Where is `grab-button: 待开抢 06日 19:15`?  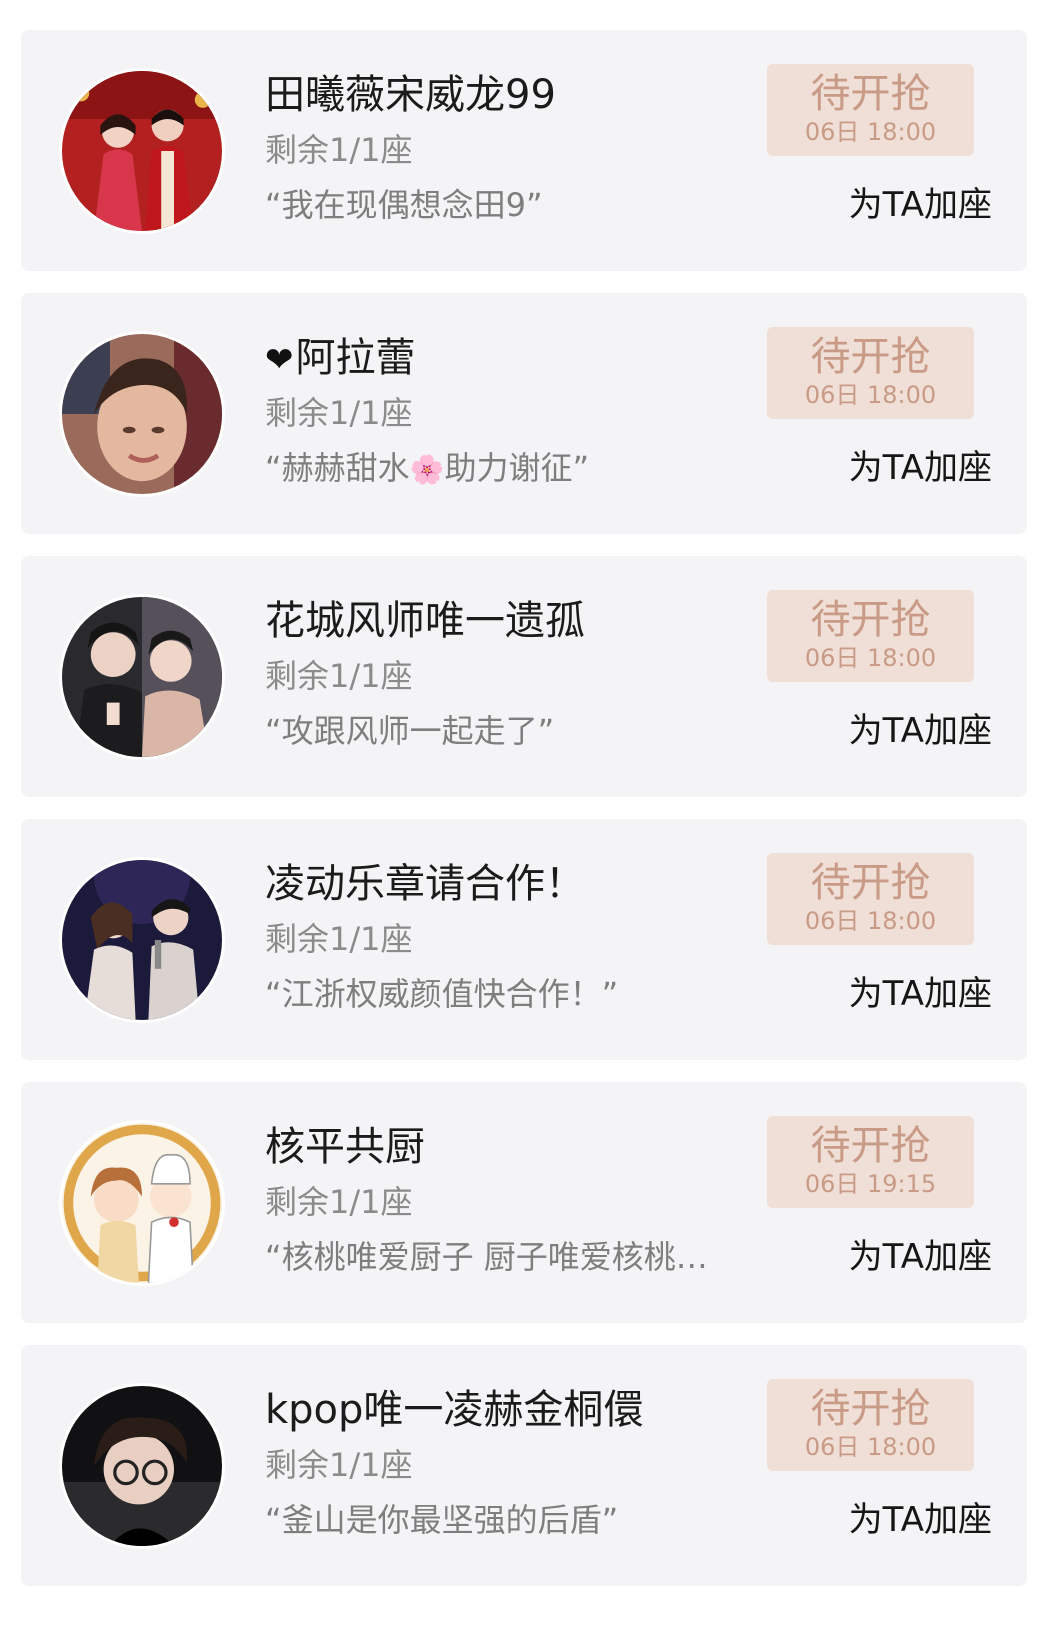 grab-button: 待开抢 06日 19:15 is located at coordinates (870, 1162).